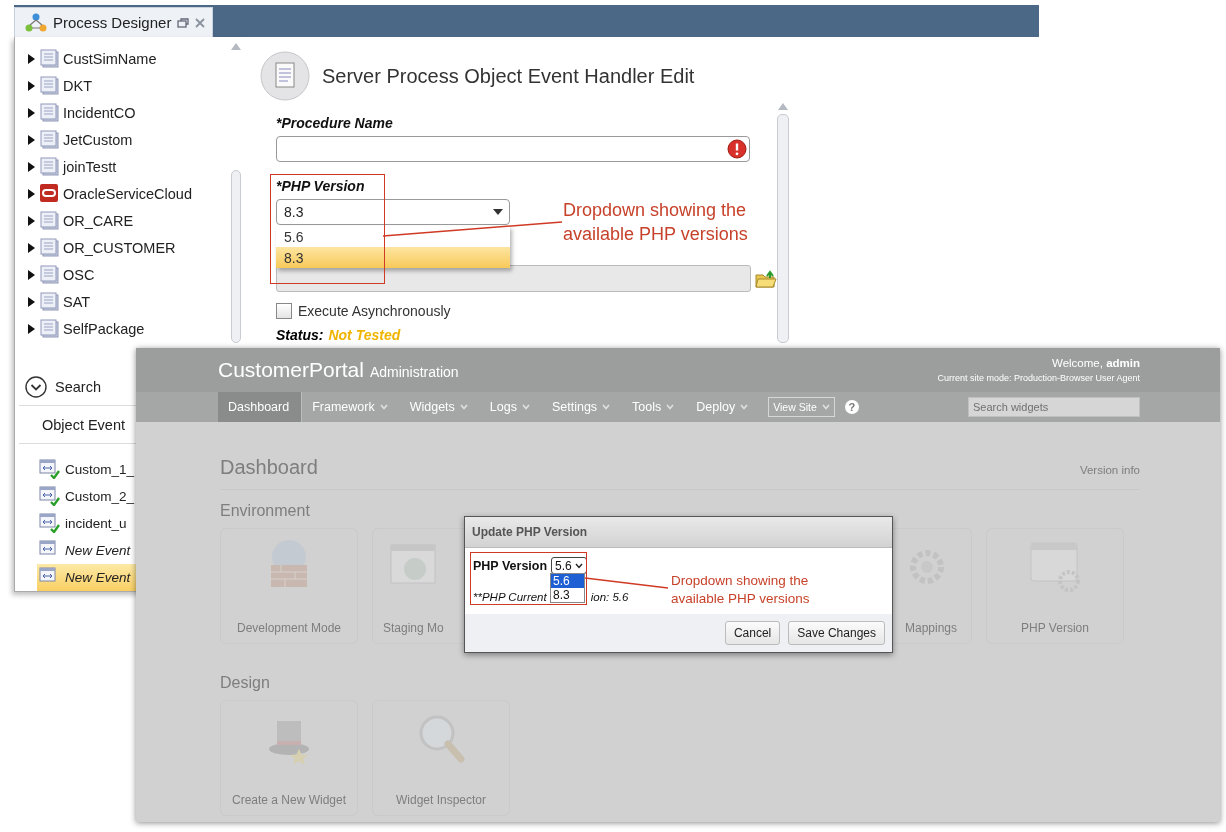  What do you see at coordinates (285, 76) in the screenshot?
I see `document-icon` at bounding box center [285, 76].